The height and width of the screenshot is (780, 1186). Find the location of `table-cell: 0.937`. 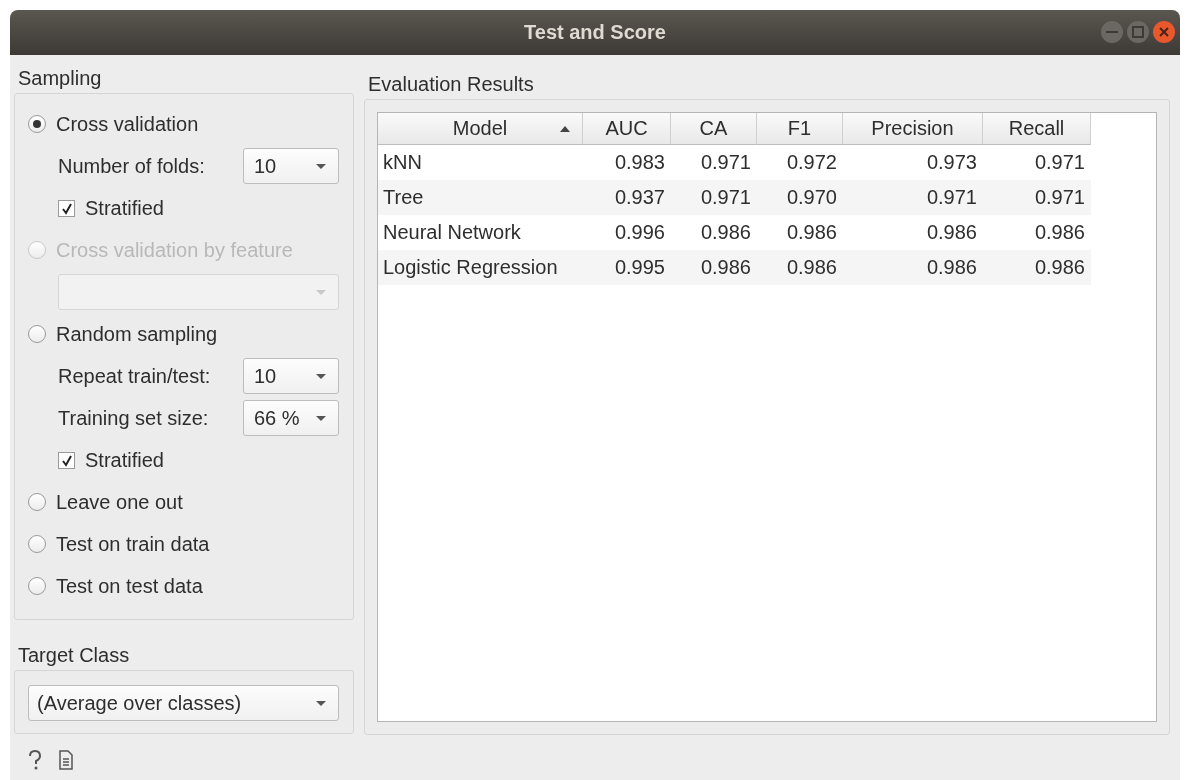

table-cell: 0.937 is located at coordinates (639, 197).